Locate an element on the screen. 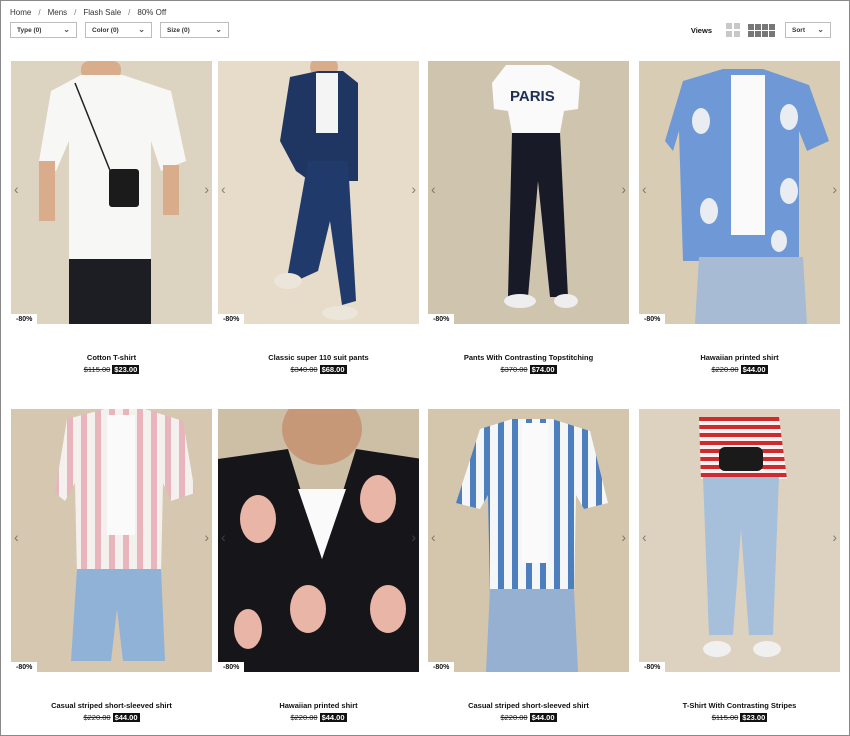 The image size is (850, 736). original-price: $340.00 is located at coordinates (304, 369).